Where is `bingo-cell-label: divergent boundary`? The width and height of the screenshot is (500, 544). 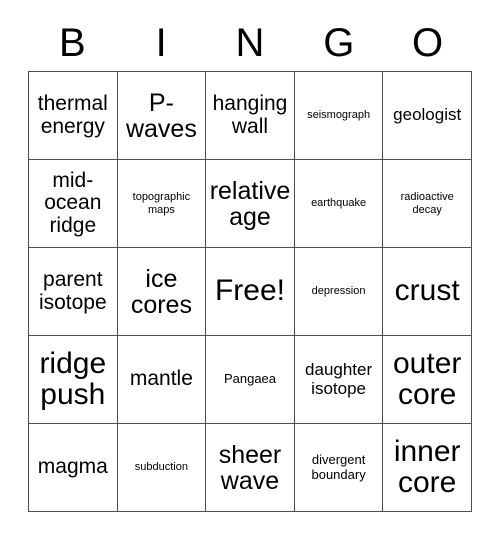
bingo-cell-label: divergent boundary is located at coordinates (338, 466).